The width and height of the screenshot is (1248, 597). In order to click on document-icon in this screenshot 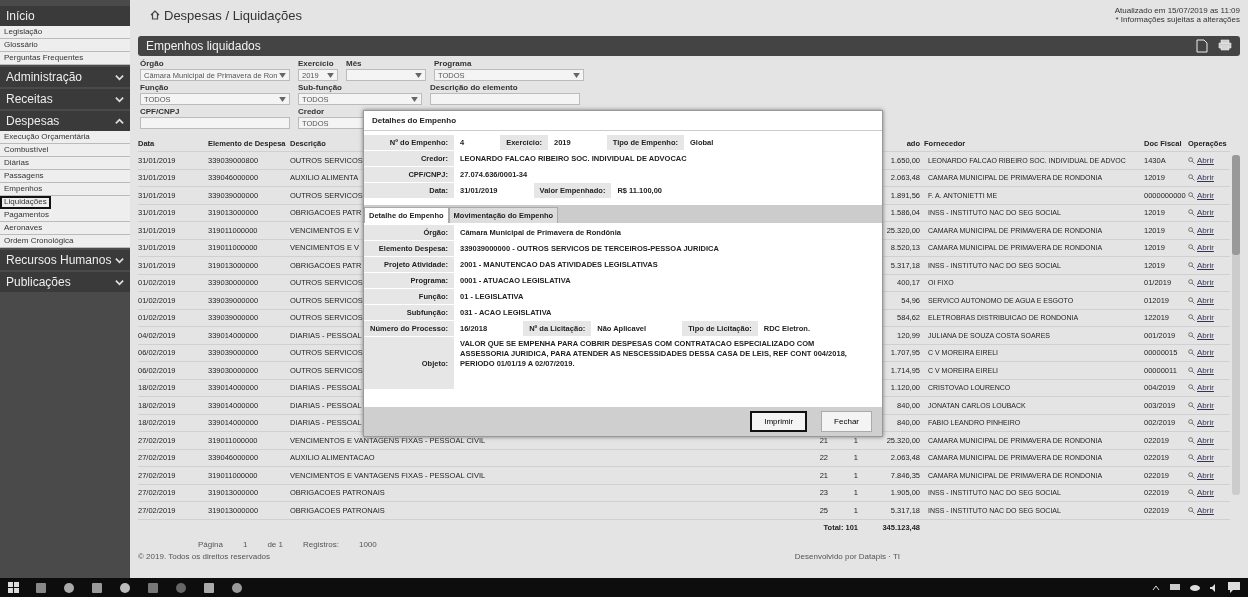, I will do `click(1202, 46)`.